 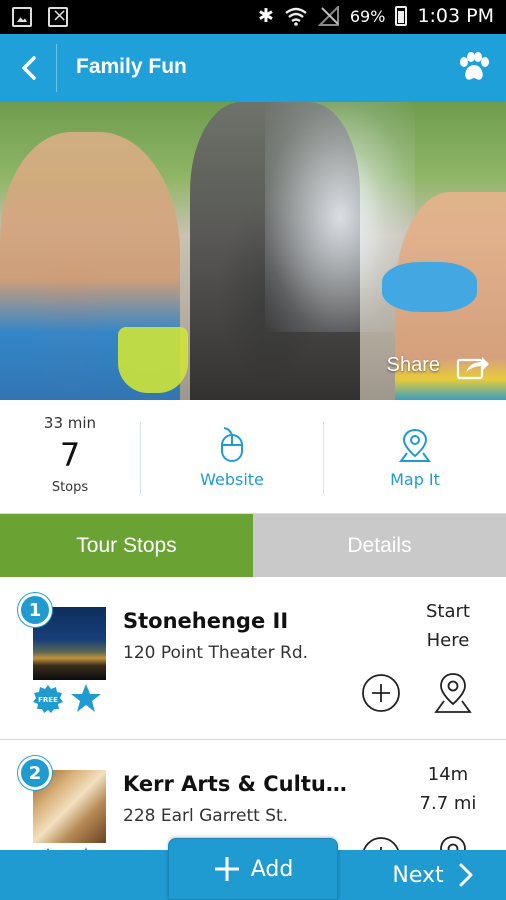 I want to click on stop-address: 228 Earl Garrett St., so click(x=206, y=816).